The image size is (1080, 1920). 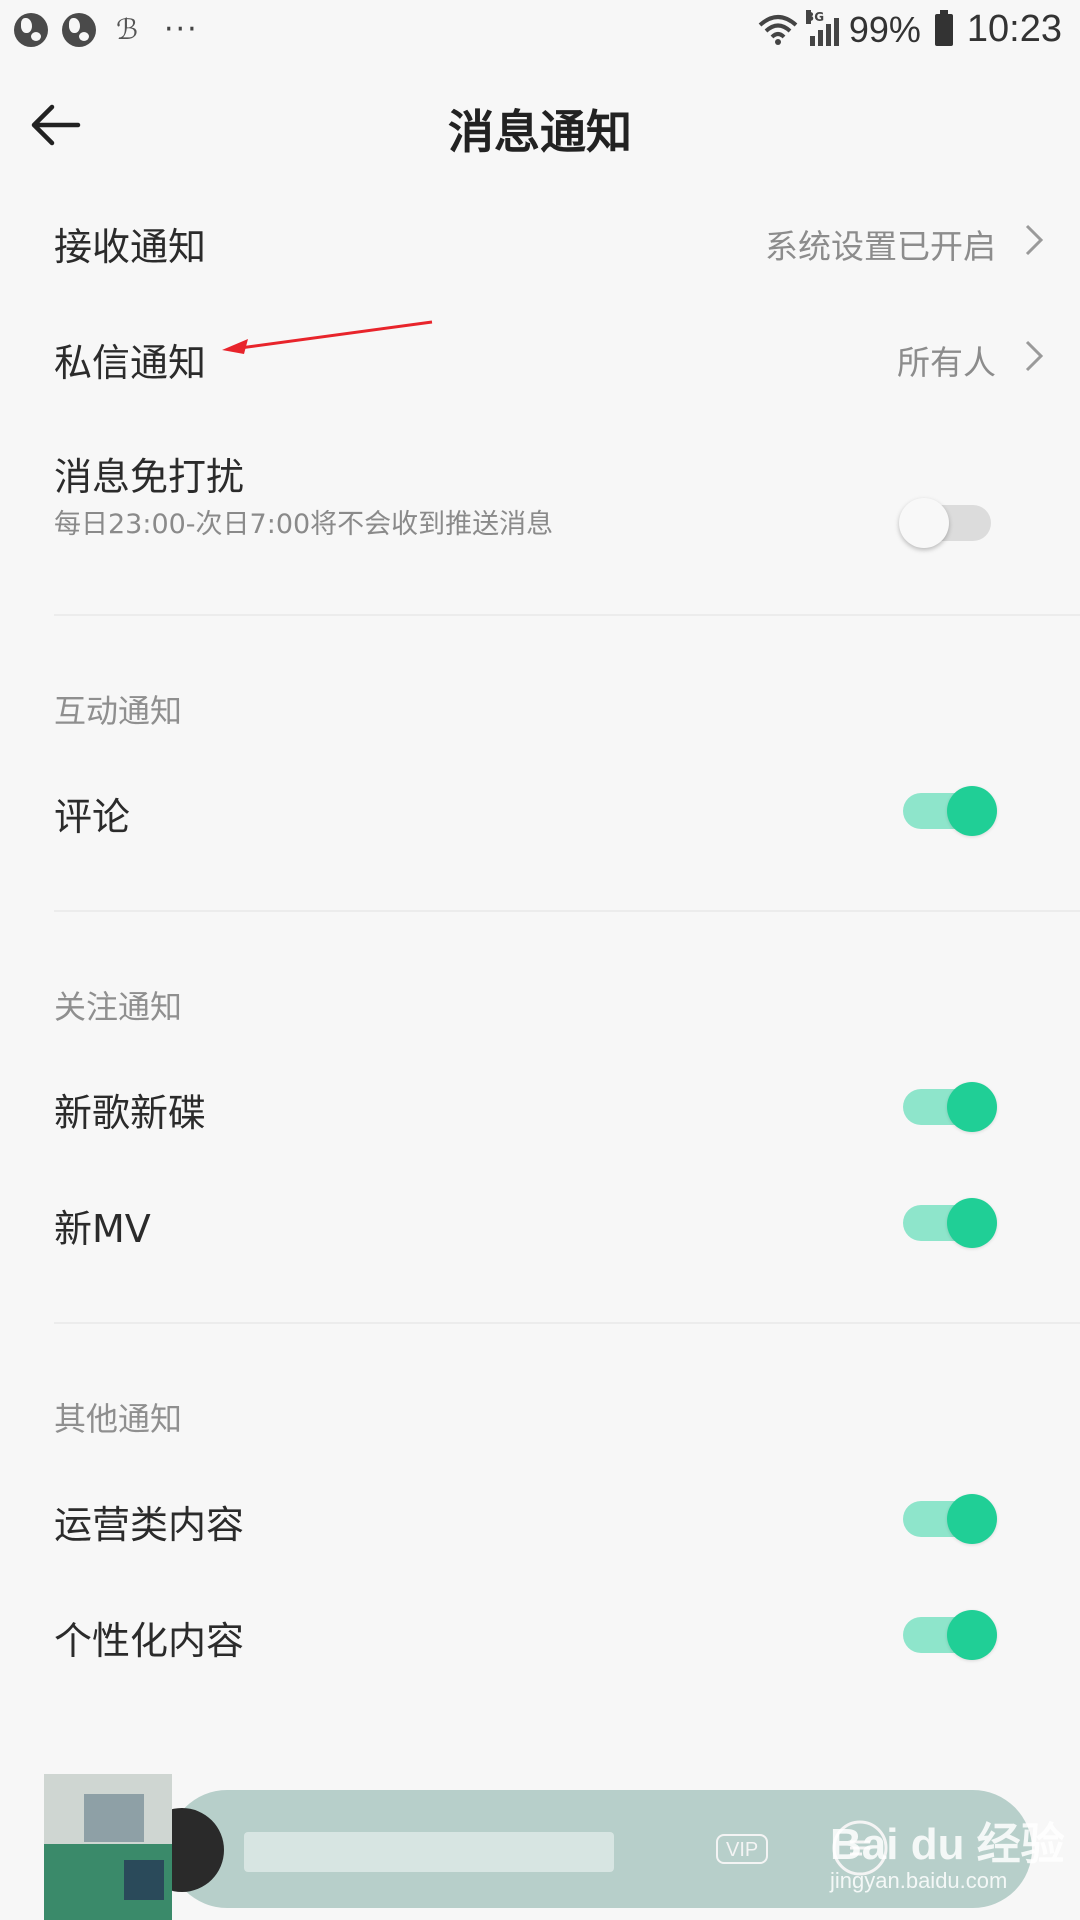 What do you see at coordinates (540, 356) in the screenshot?
I see `private-message-notifications-row: 私信通知 所有人` at bounding box center [540, 356].